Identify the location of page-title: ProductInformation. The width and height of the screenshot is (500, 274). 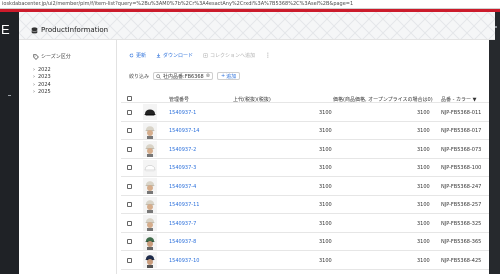
(75, 30).